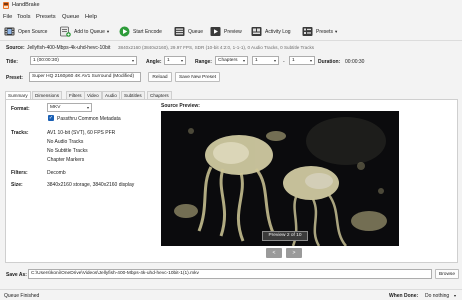 The image size is (462, 300). Describe the element at coordinates (159, 95) in the screenshot. I see `tab-chapters: Chapters` at that location.